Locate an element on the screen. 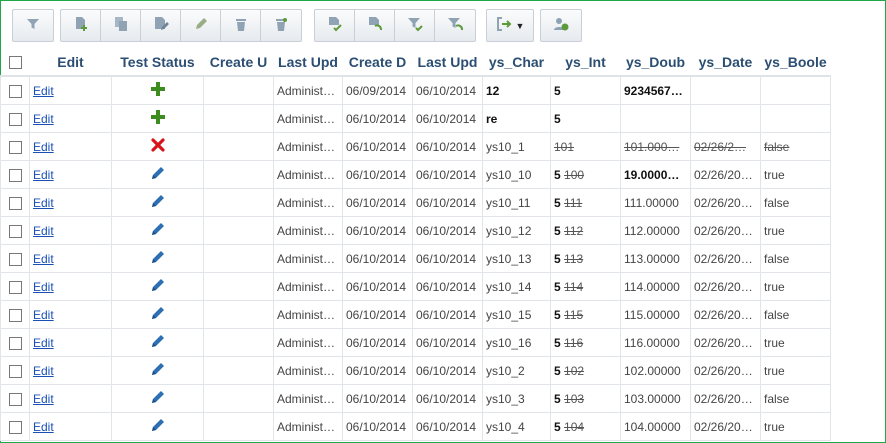 Image resolution: width=886 pixels, height=443 pixels. toolbar-group-filter is located at coordinates (33, 25).